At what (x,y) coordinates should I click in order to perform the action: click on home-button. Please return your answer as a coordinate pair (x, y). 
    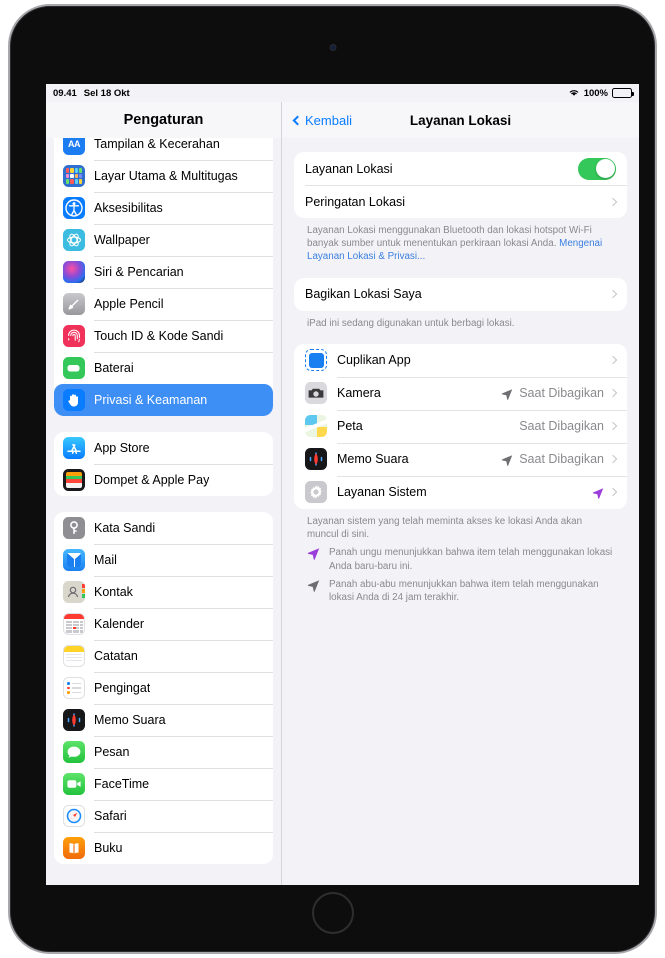
    Looking at the image, I should click on (332, 913).